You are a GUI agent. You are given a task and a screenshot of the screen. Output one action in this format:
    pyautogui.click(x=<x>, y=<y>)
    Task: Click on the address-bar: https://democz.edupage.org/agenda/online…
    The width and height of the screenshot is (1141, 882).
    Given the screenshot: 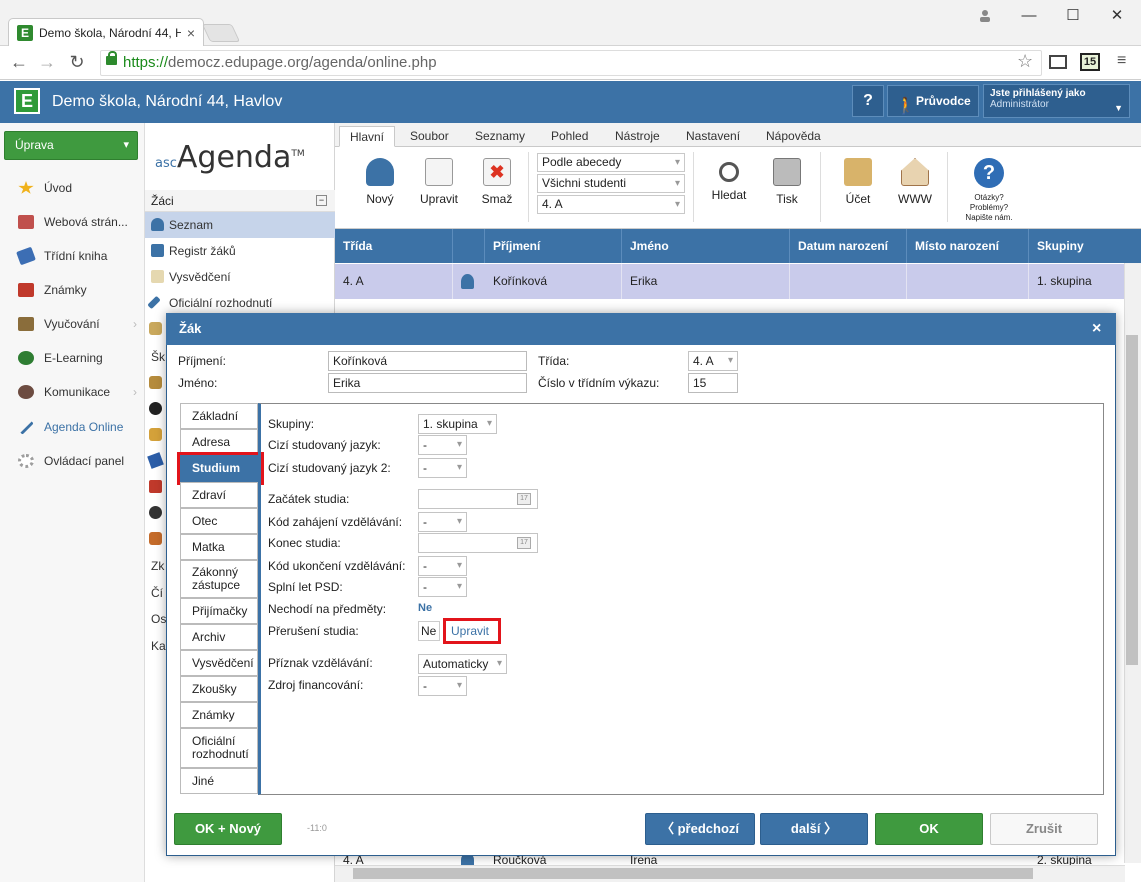 What is the action you would take?
    pyautogui.click(x=571, y=63)
    